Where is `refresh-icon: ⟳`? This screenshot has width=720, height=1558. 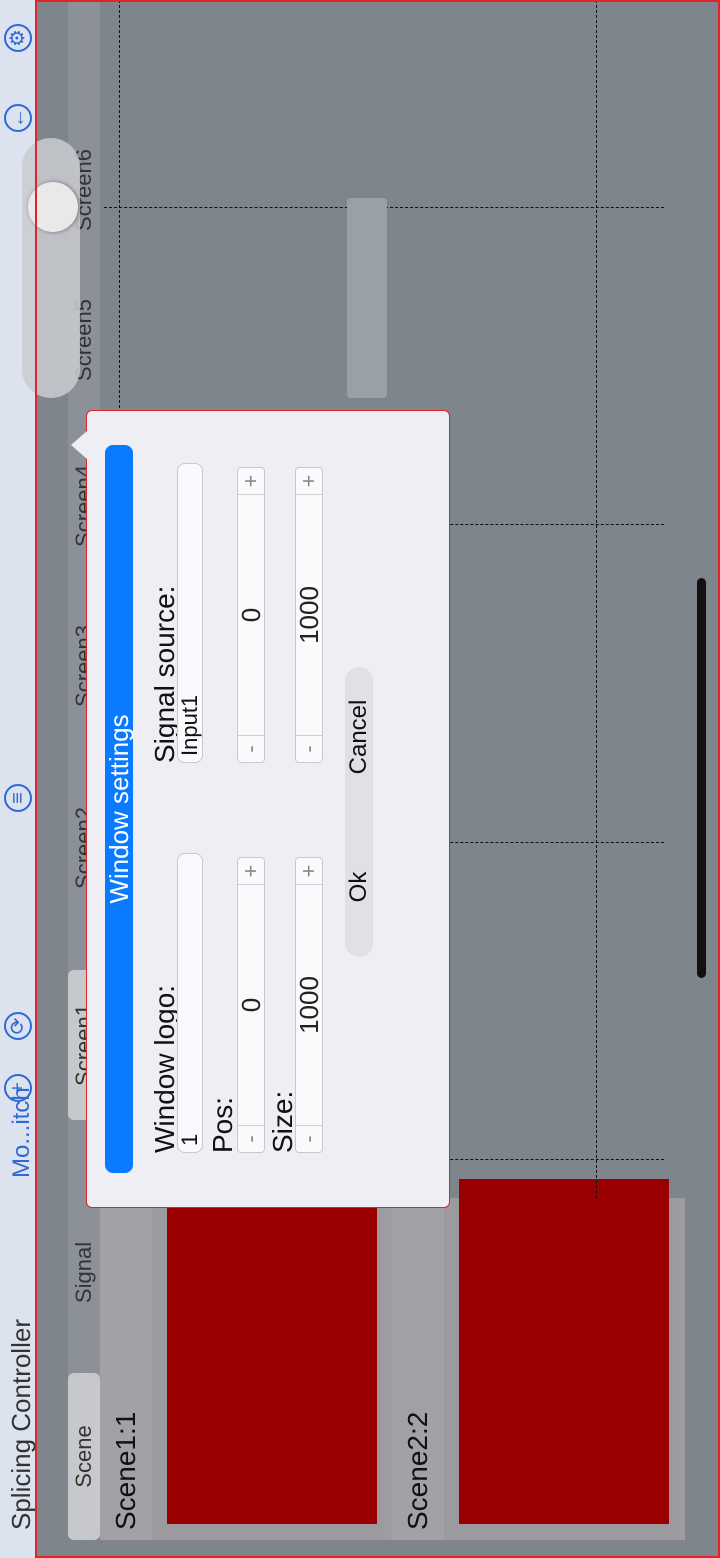 refresh-icon: ⟳ is located at coordinates (18, 1026).